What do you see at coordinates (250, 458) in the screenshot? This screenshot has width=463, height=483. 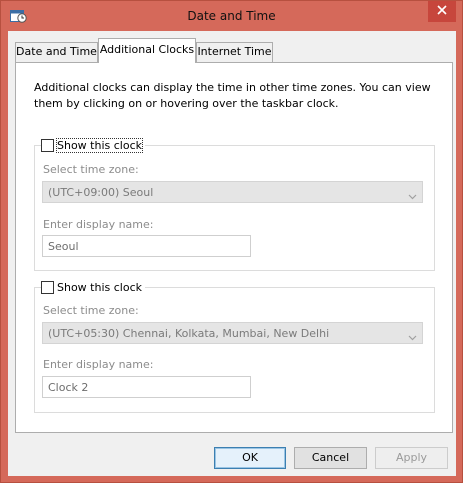 I see `ok-button: OK` at bounding box center [250, 458].